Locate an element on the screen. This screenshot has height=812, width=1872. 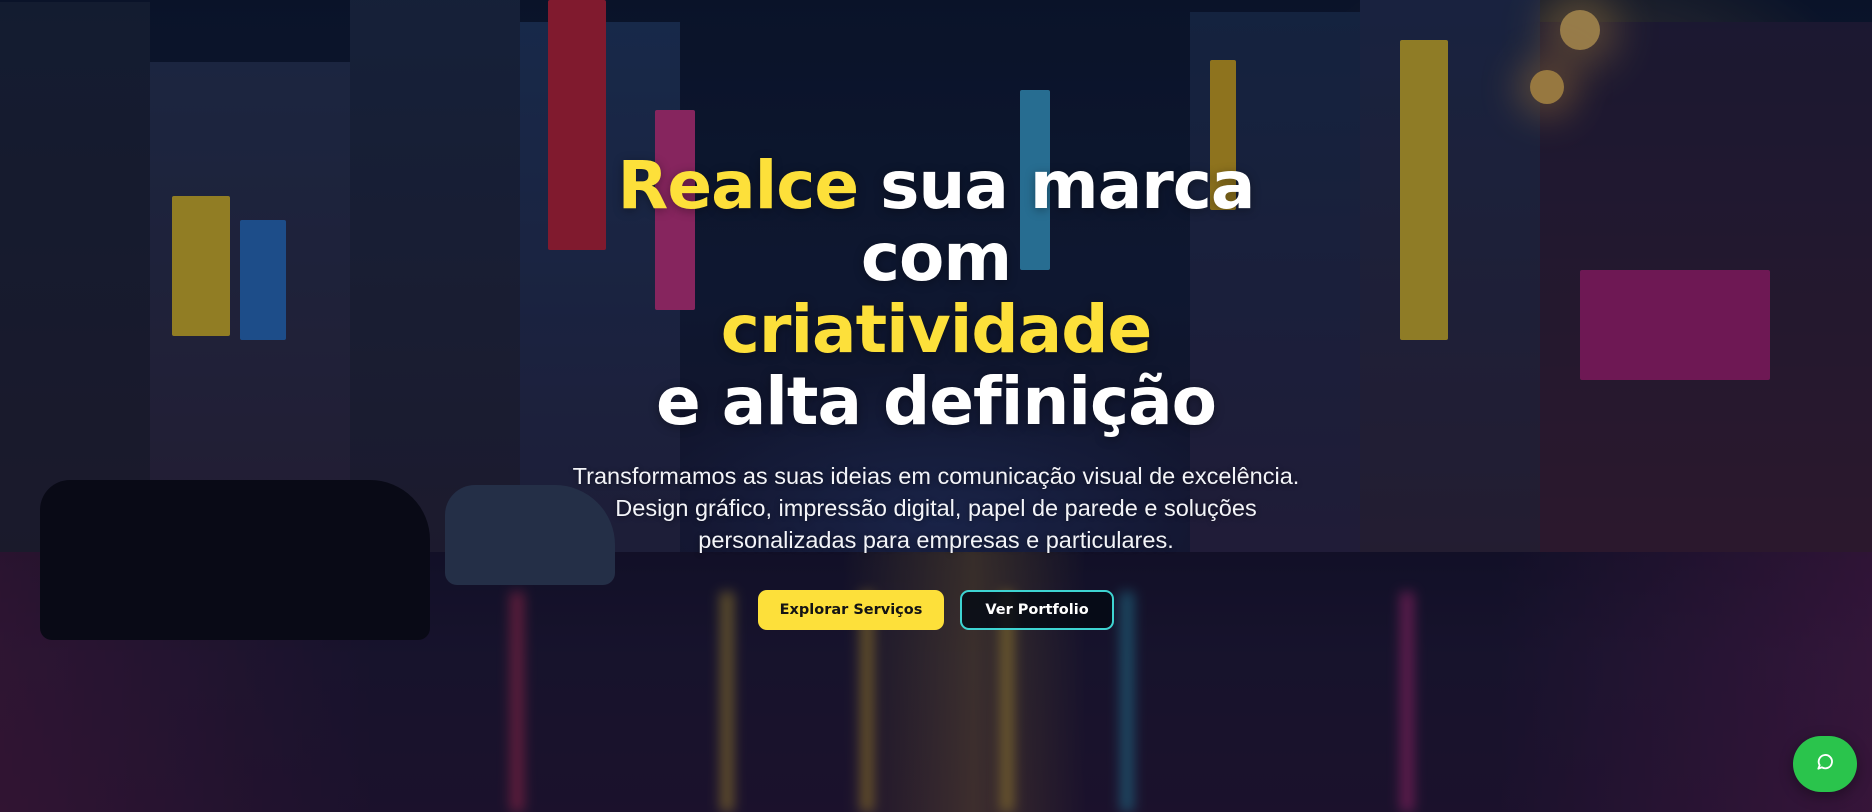
chat-button is located at coordinates (1825, 764).